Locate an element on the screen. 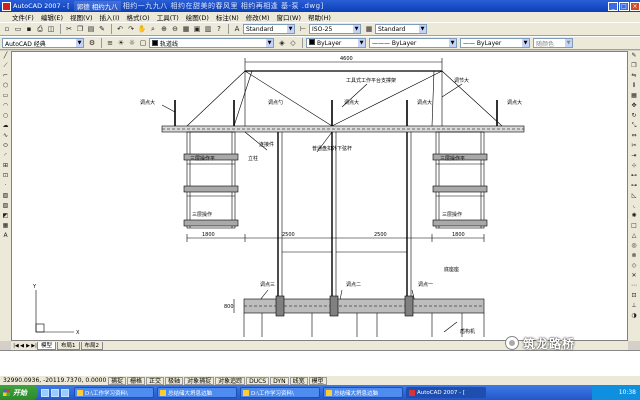 The width and height of the screenshot is (640, 400). linetype-select: ——— ByLayer ▼ is located at coordinates (413, 43).